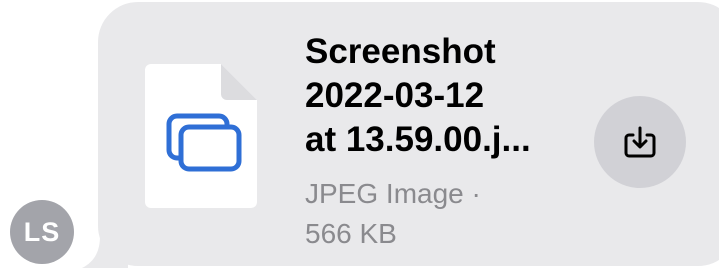 The image size is (719, 268). I want to click on file-type: JPEG Image ·, so click(393, 193).